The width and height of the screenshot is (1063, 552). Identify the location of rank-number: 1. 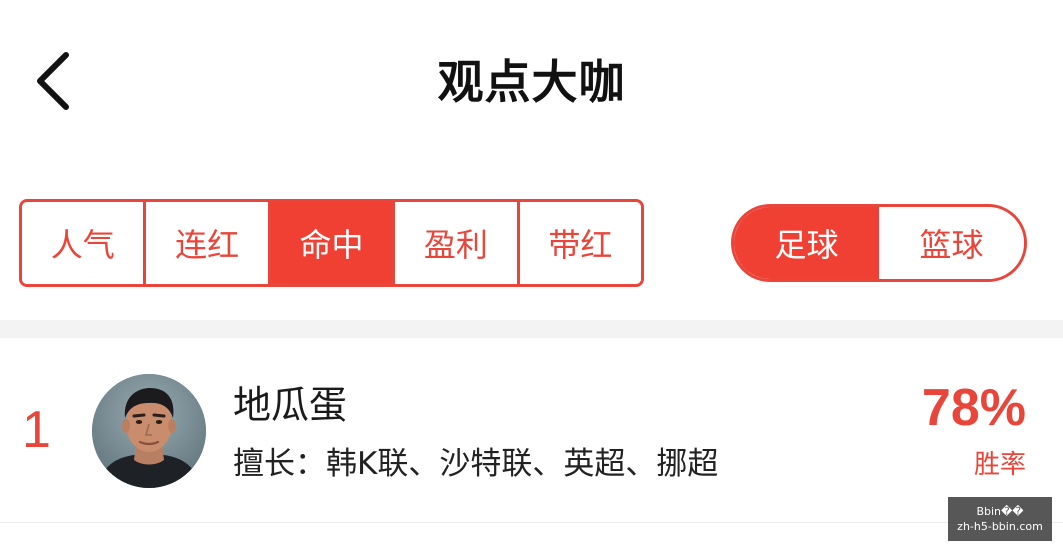
(36, 430).